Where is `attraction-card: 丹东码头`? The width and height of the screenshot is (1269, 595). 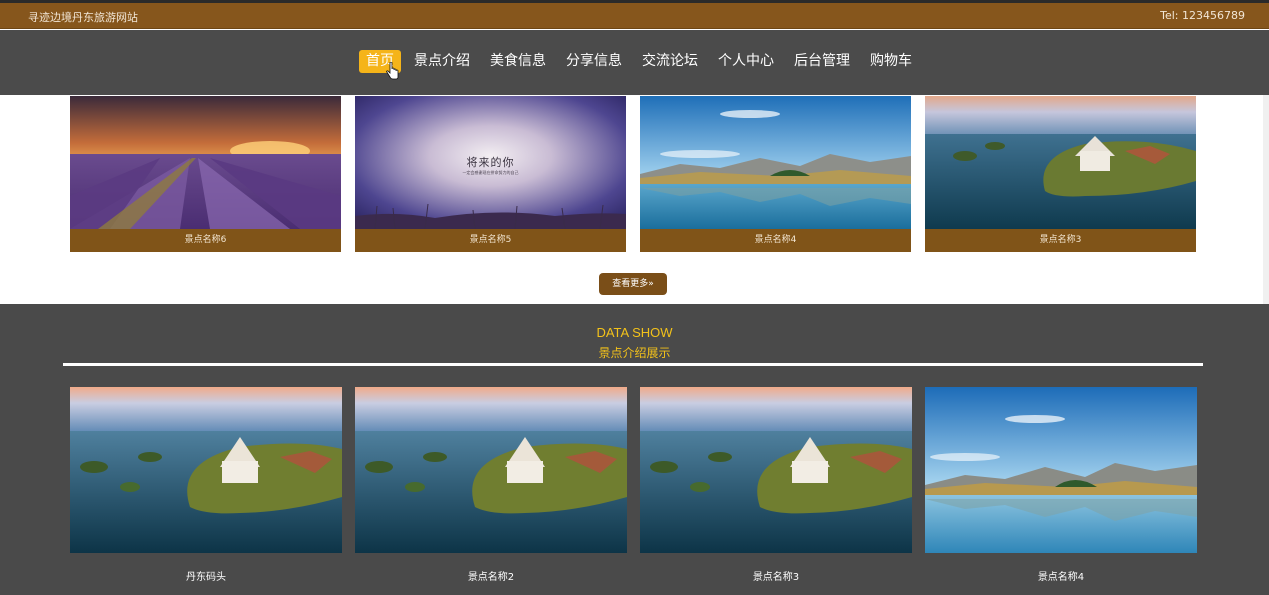 attraction-card: 丹东码头 is located at coordinates (206, 490).